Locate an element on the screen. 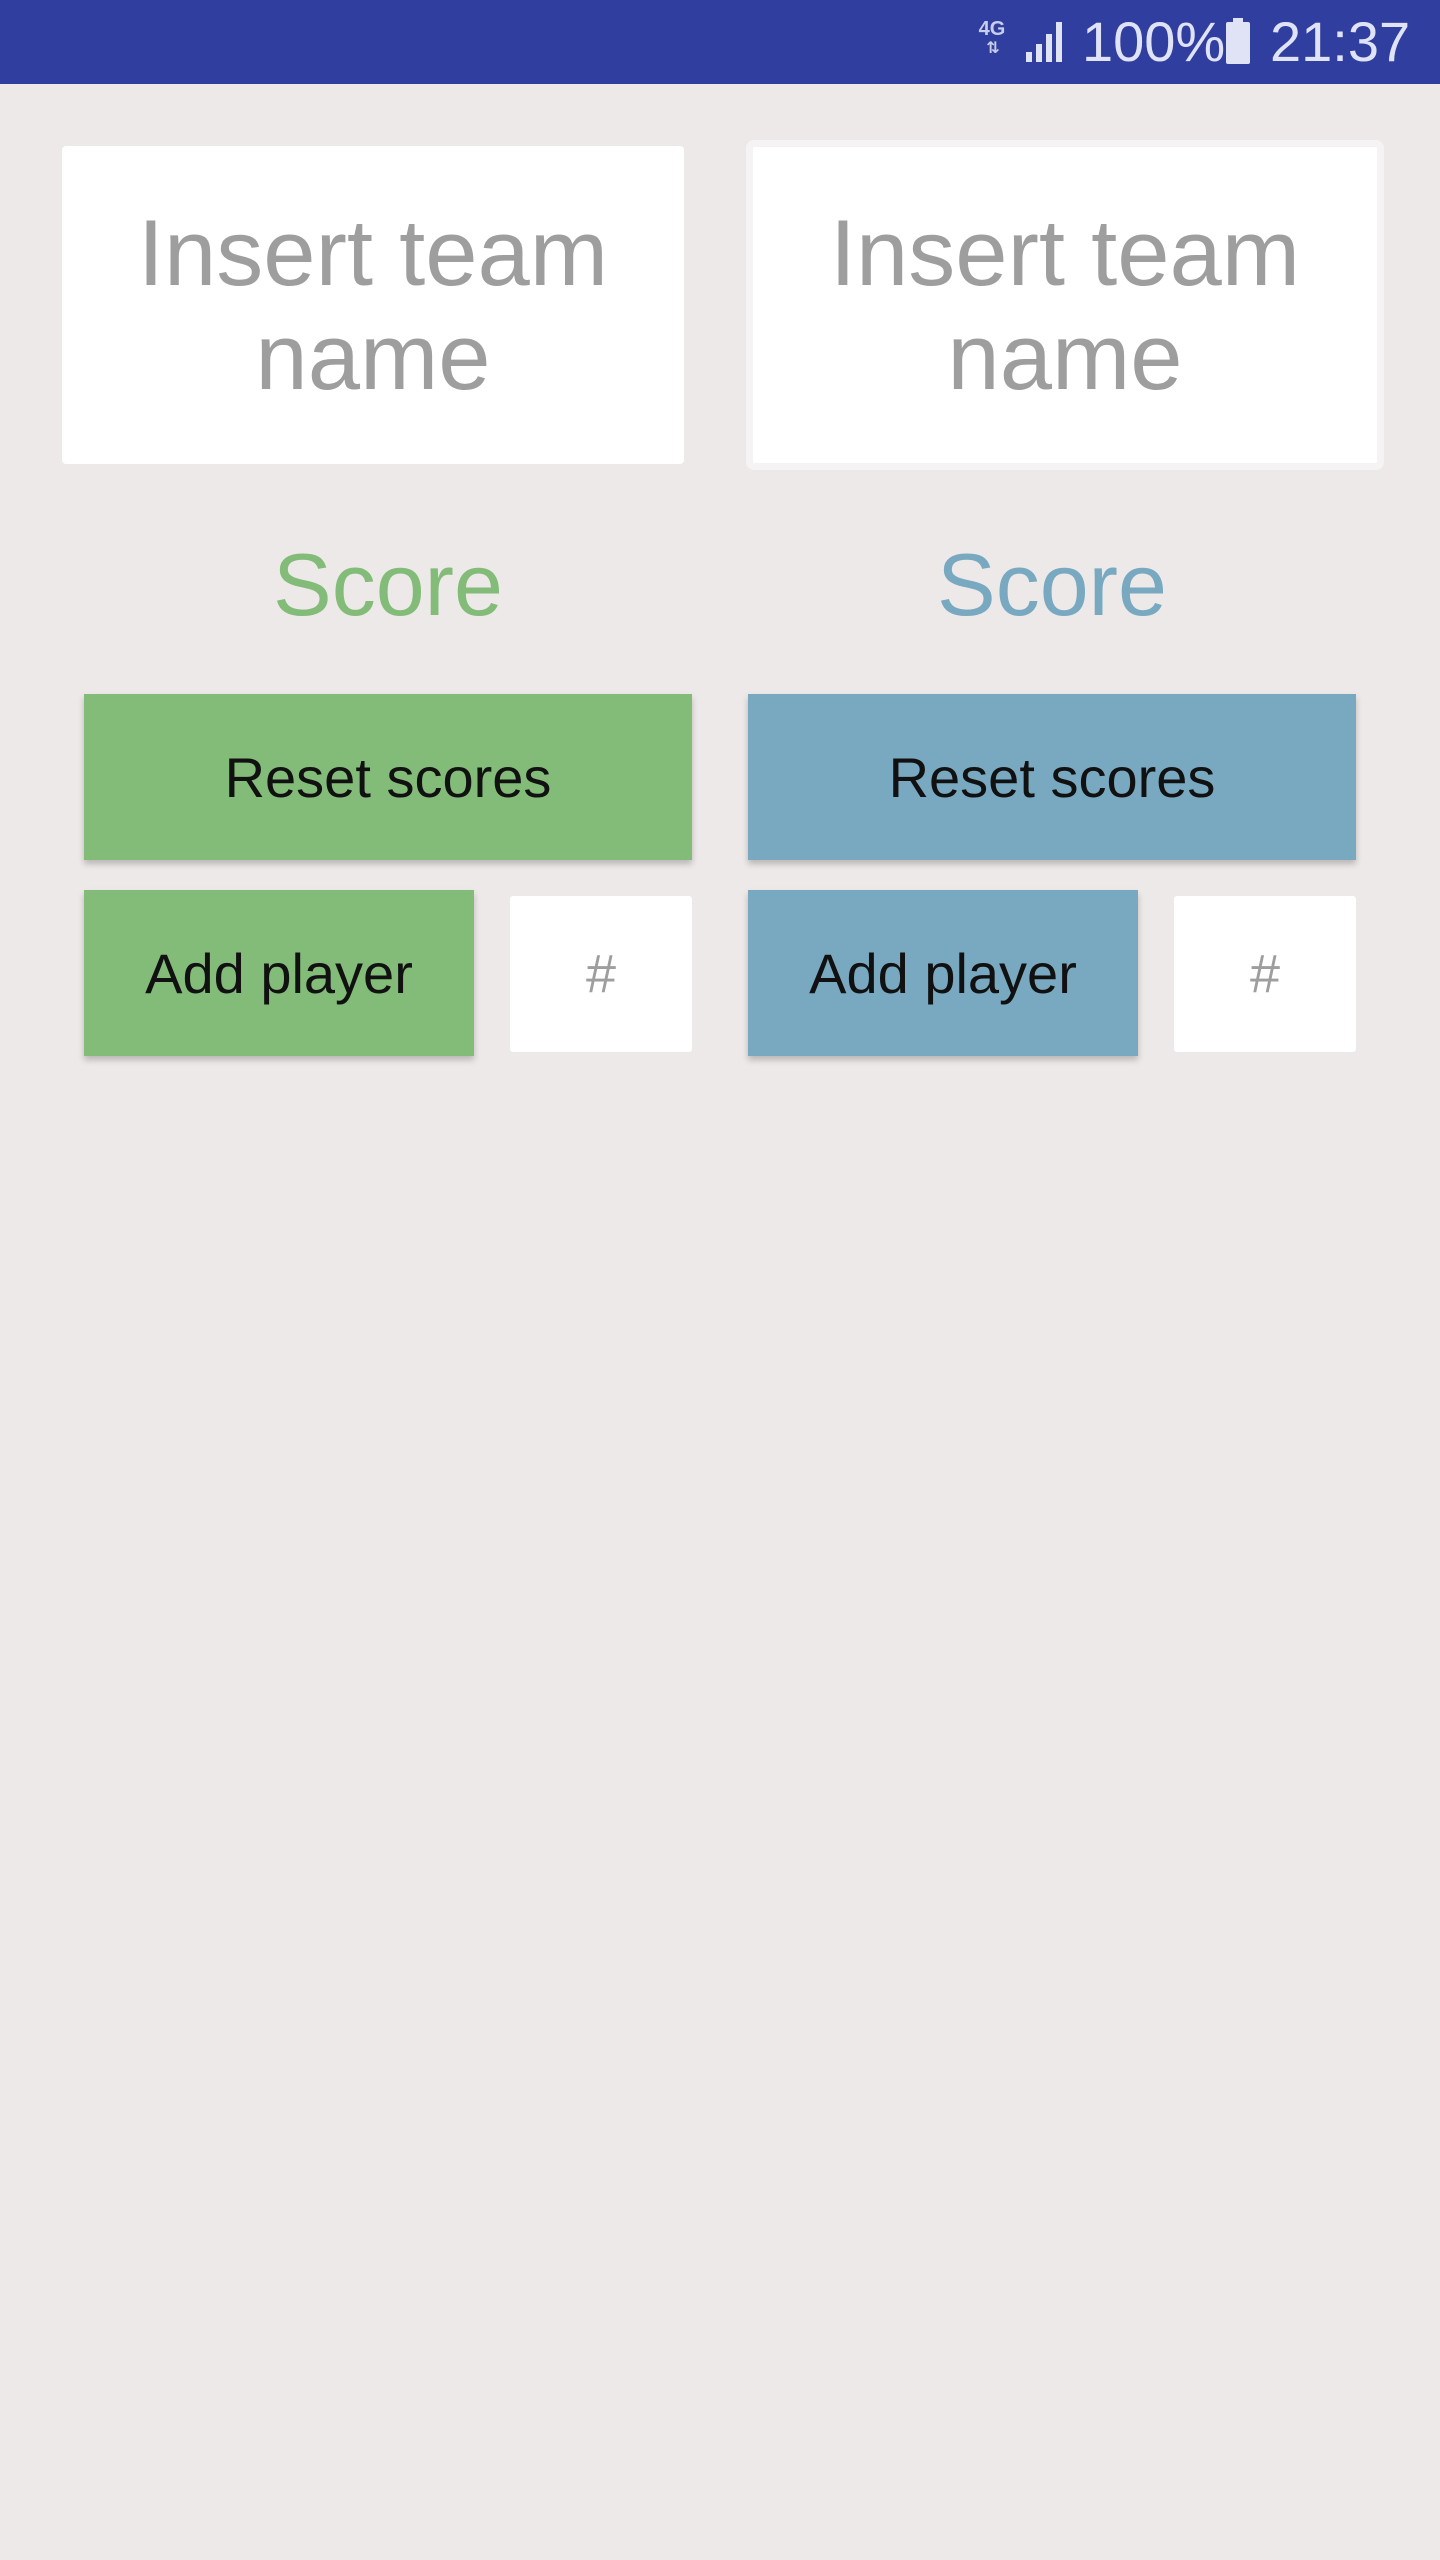 This screenshot has width=1440, height=2560. team-right-player-number-input: # is located at coordinates (1265, 974).